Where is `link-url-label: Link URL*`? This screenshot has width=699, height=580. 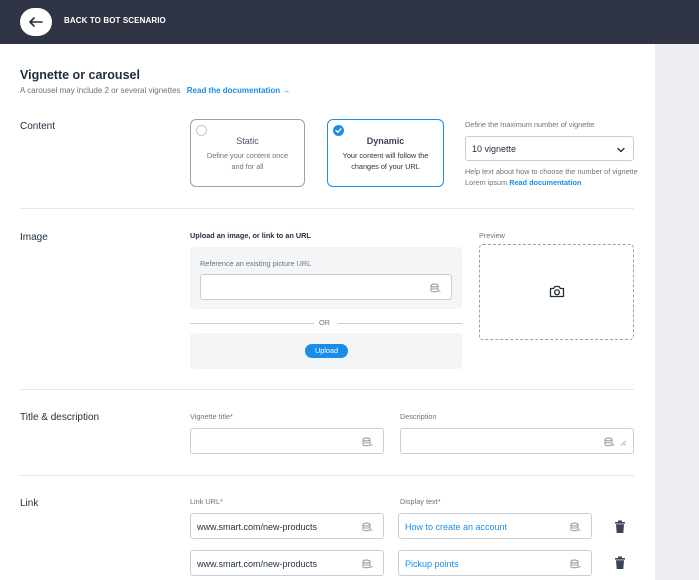
link-url-label: Link URL* is located at coordinates (206, 501).